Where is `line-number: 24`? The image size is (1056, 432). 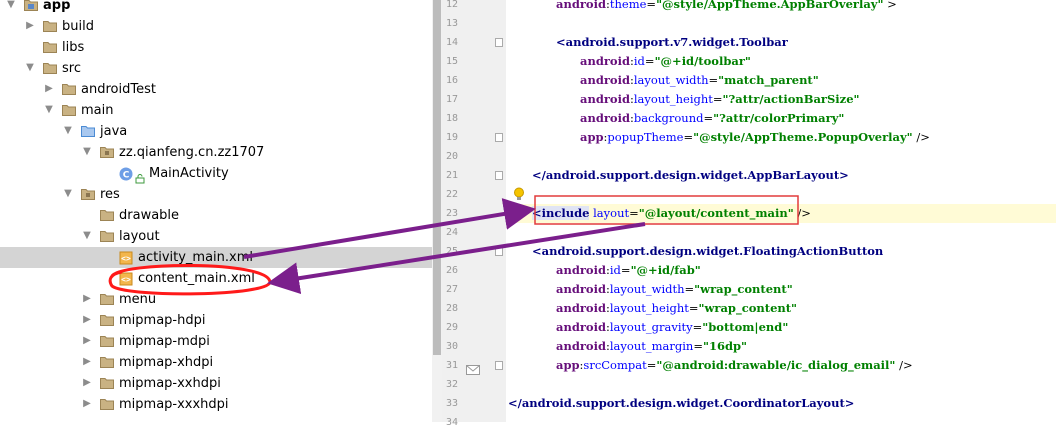 line-number: 24 is located at coordinates (451, 232).